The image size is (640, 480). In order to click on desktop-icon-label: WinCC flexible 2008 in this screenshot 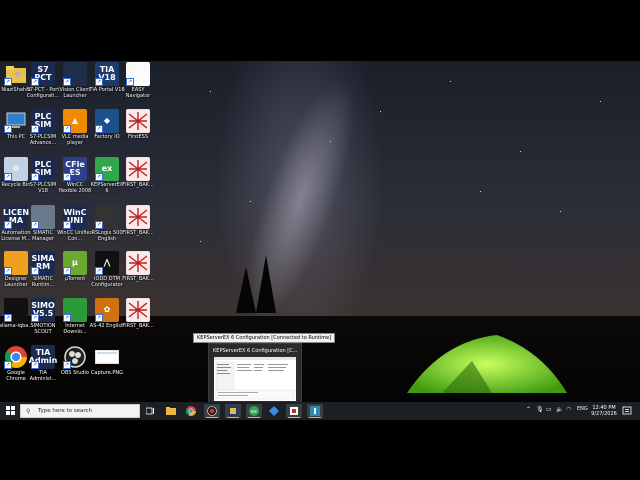, I will do `click(75, 188)`.